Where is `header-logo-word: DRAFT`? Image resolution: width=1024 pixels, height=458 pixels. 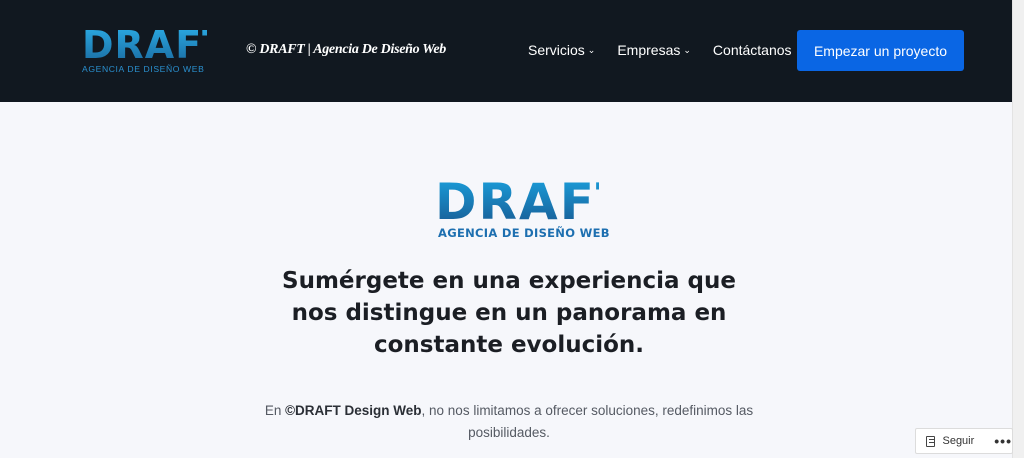 header-logo-word: DRAFT is located at coordinates (156, 45).